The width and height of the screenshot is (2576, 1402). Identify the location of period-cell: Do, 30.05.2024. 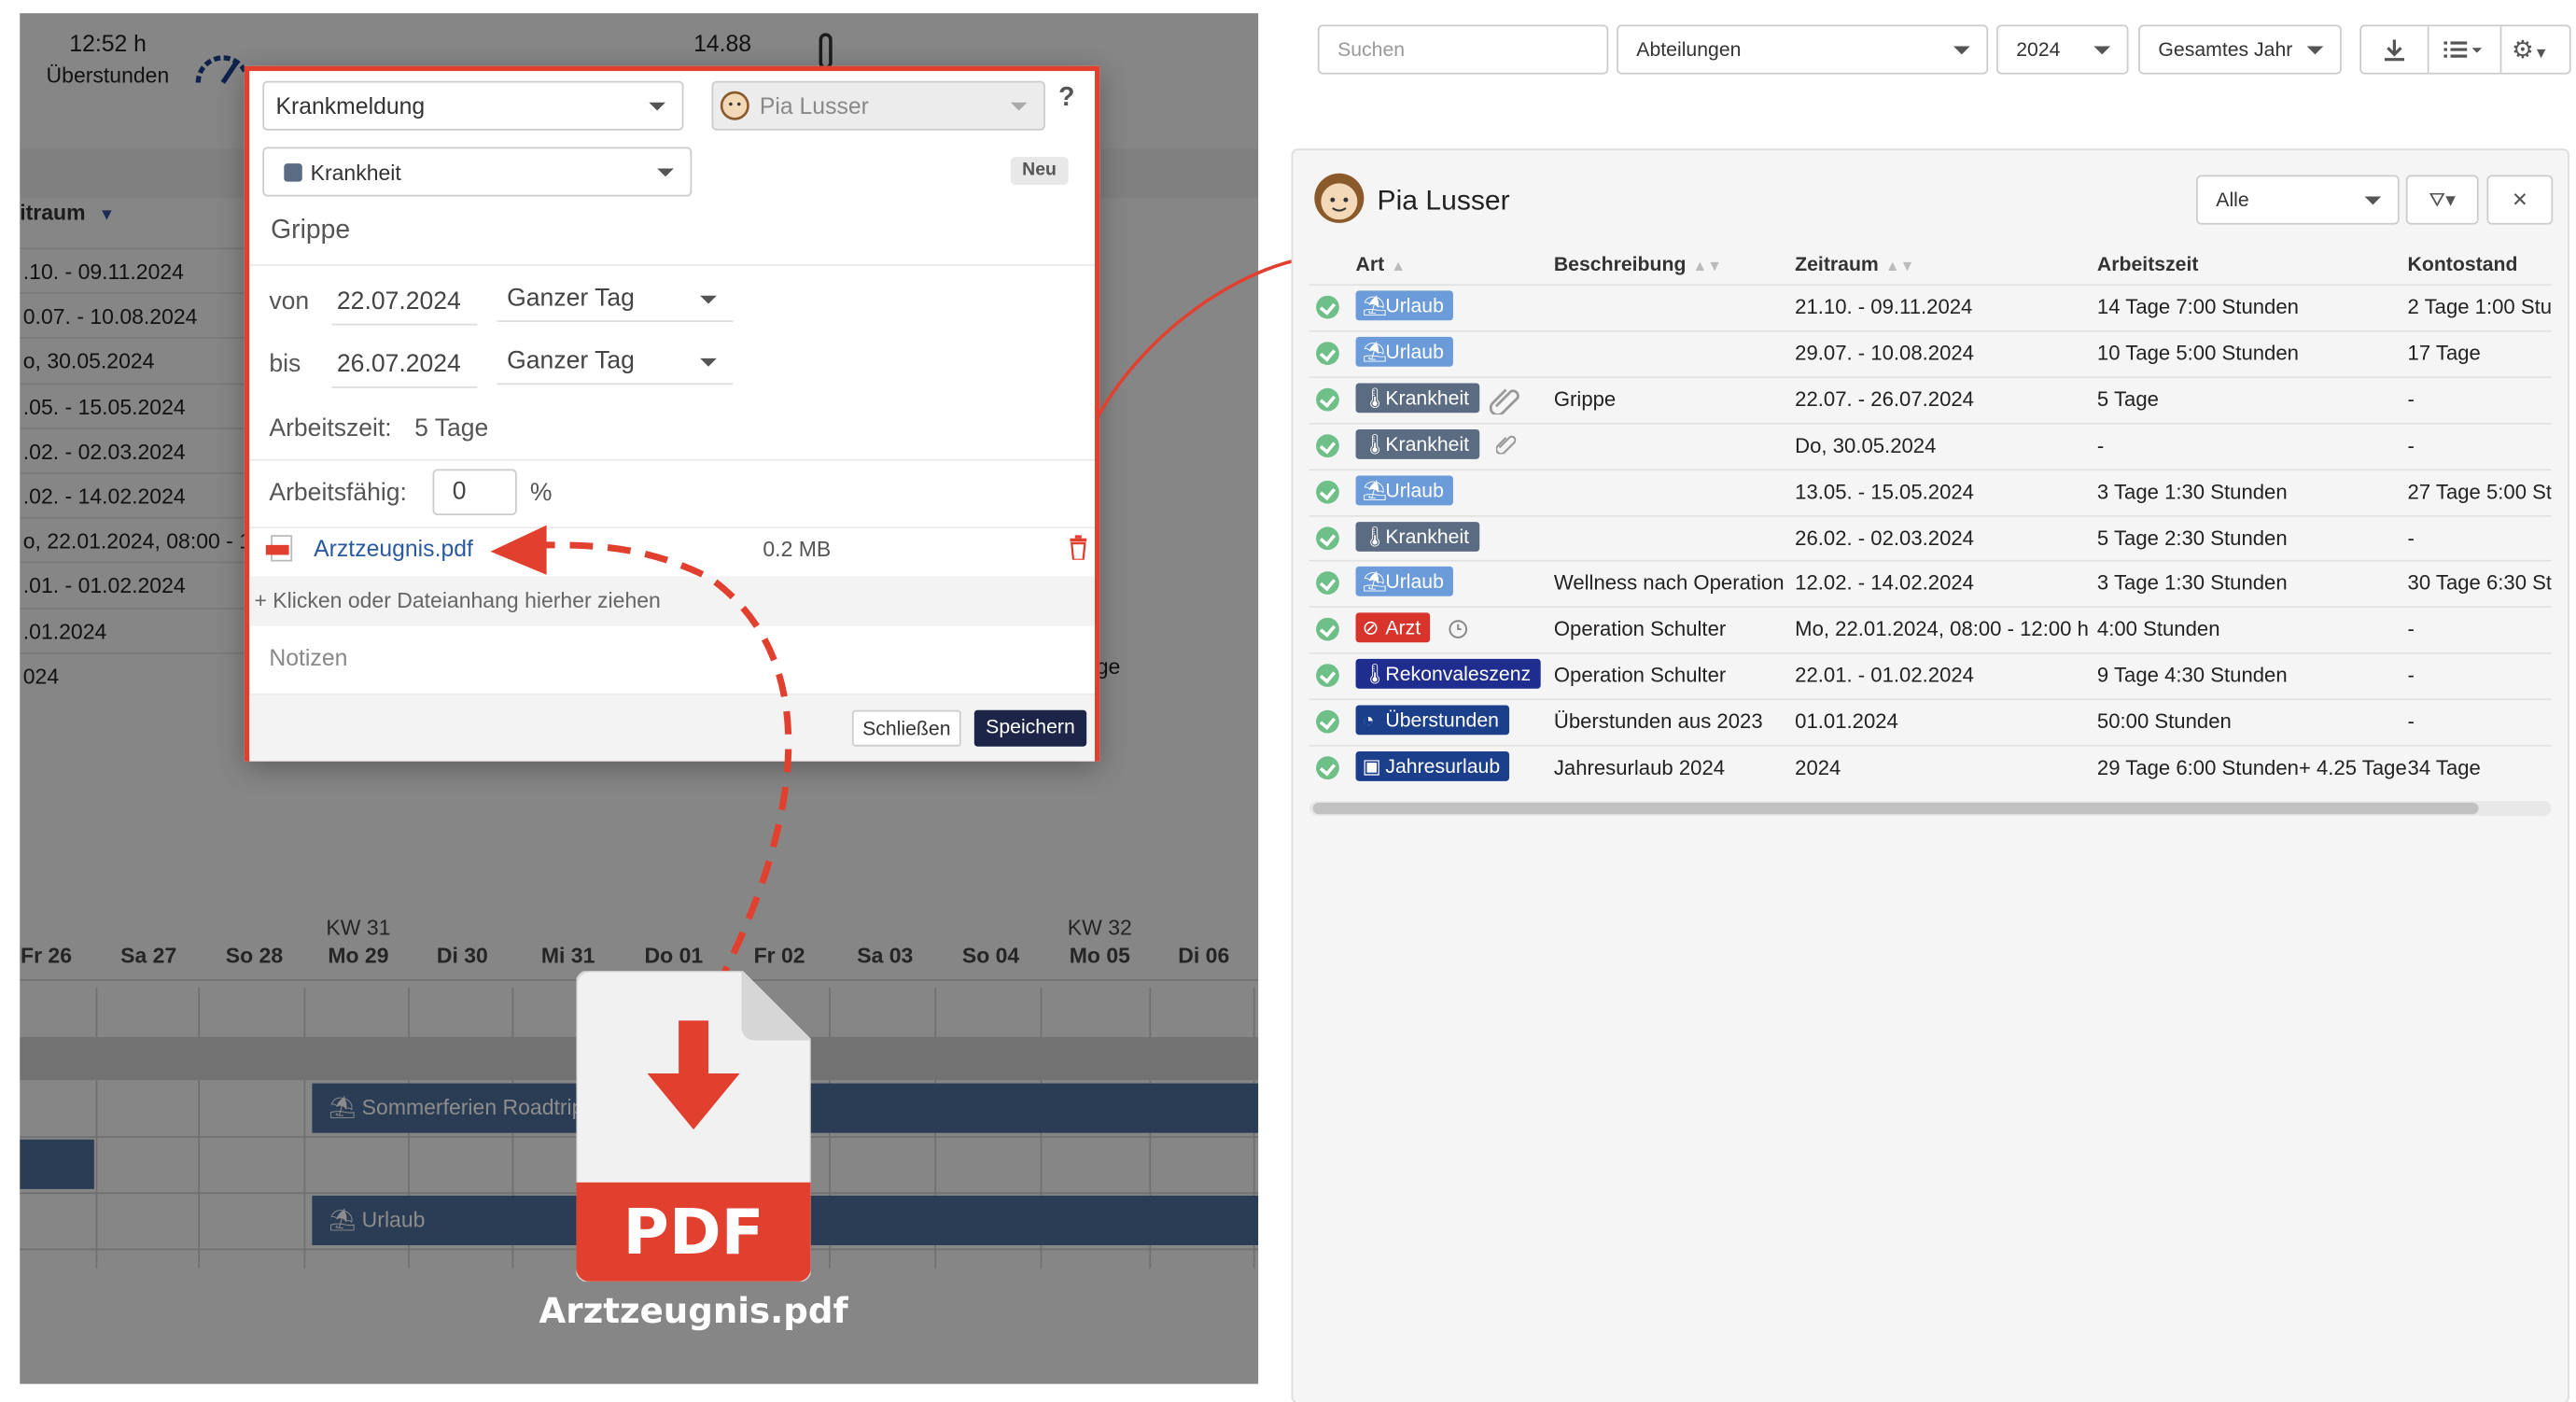
(1866, 445).